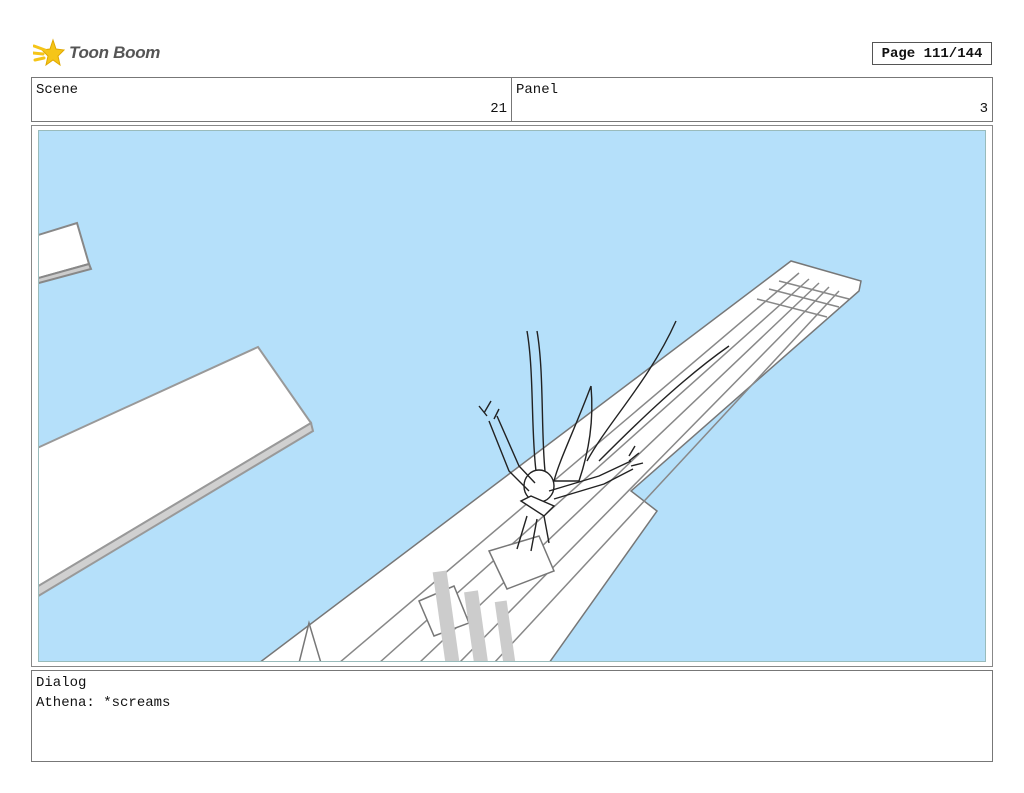 The width and height of the screenshot is (1024, 793). I want to click on logo-text: Toon Boom, so click(115, 52).